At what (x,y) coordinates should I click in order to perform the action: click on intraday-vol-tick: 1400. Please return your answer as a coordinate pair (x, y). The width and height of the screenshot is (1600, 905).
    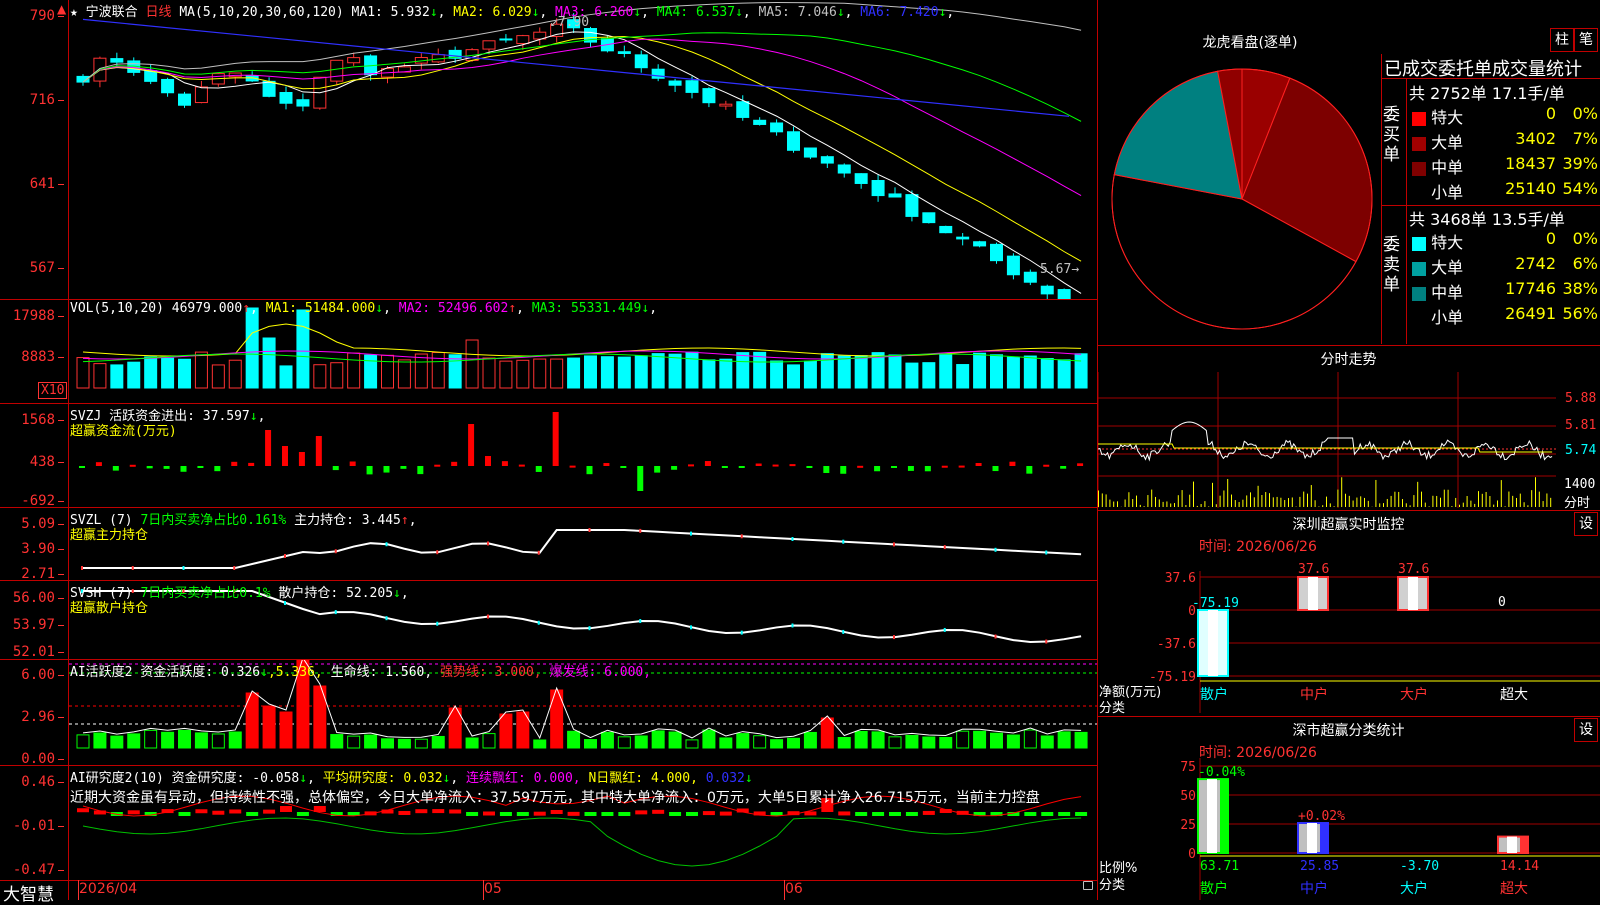
    Looking at the image, I should click on (1579, 484).